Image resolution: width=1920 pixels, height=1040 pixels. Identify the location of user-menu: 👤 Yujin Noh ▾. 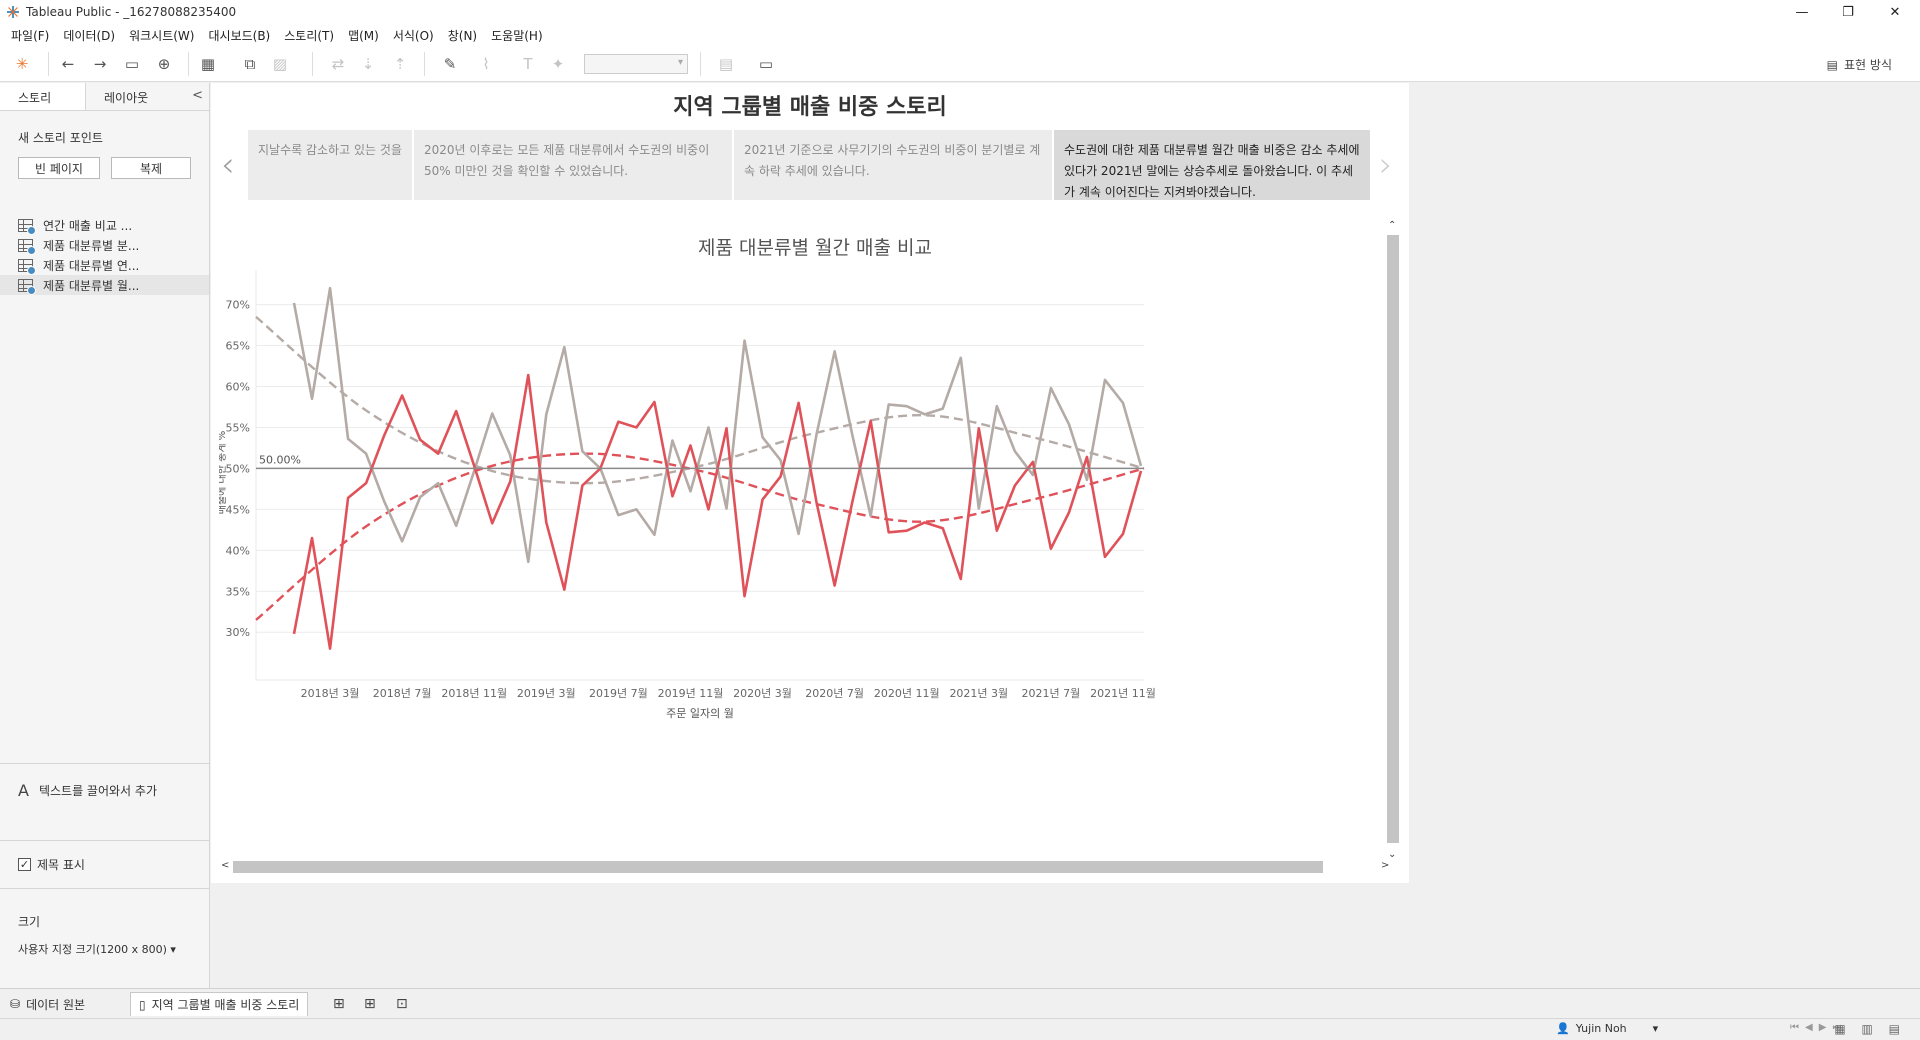
(1607, 1028).